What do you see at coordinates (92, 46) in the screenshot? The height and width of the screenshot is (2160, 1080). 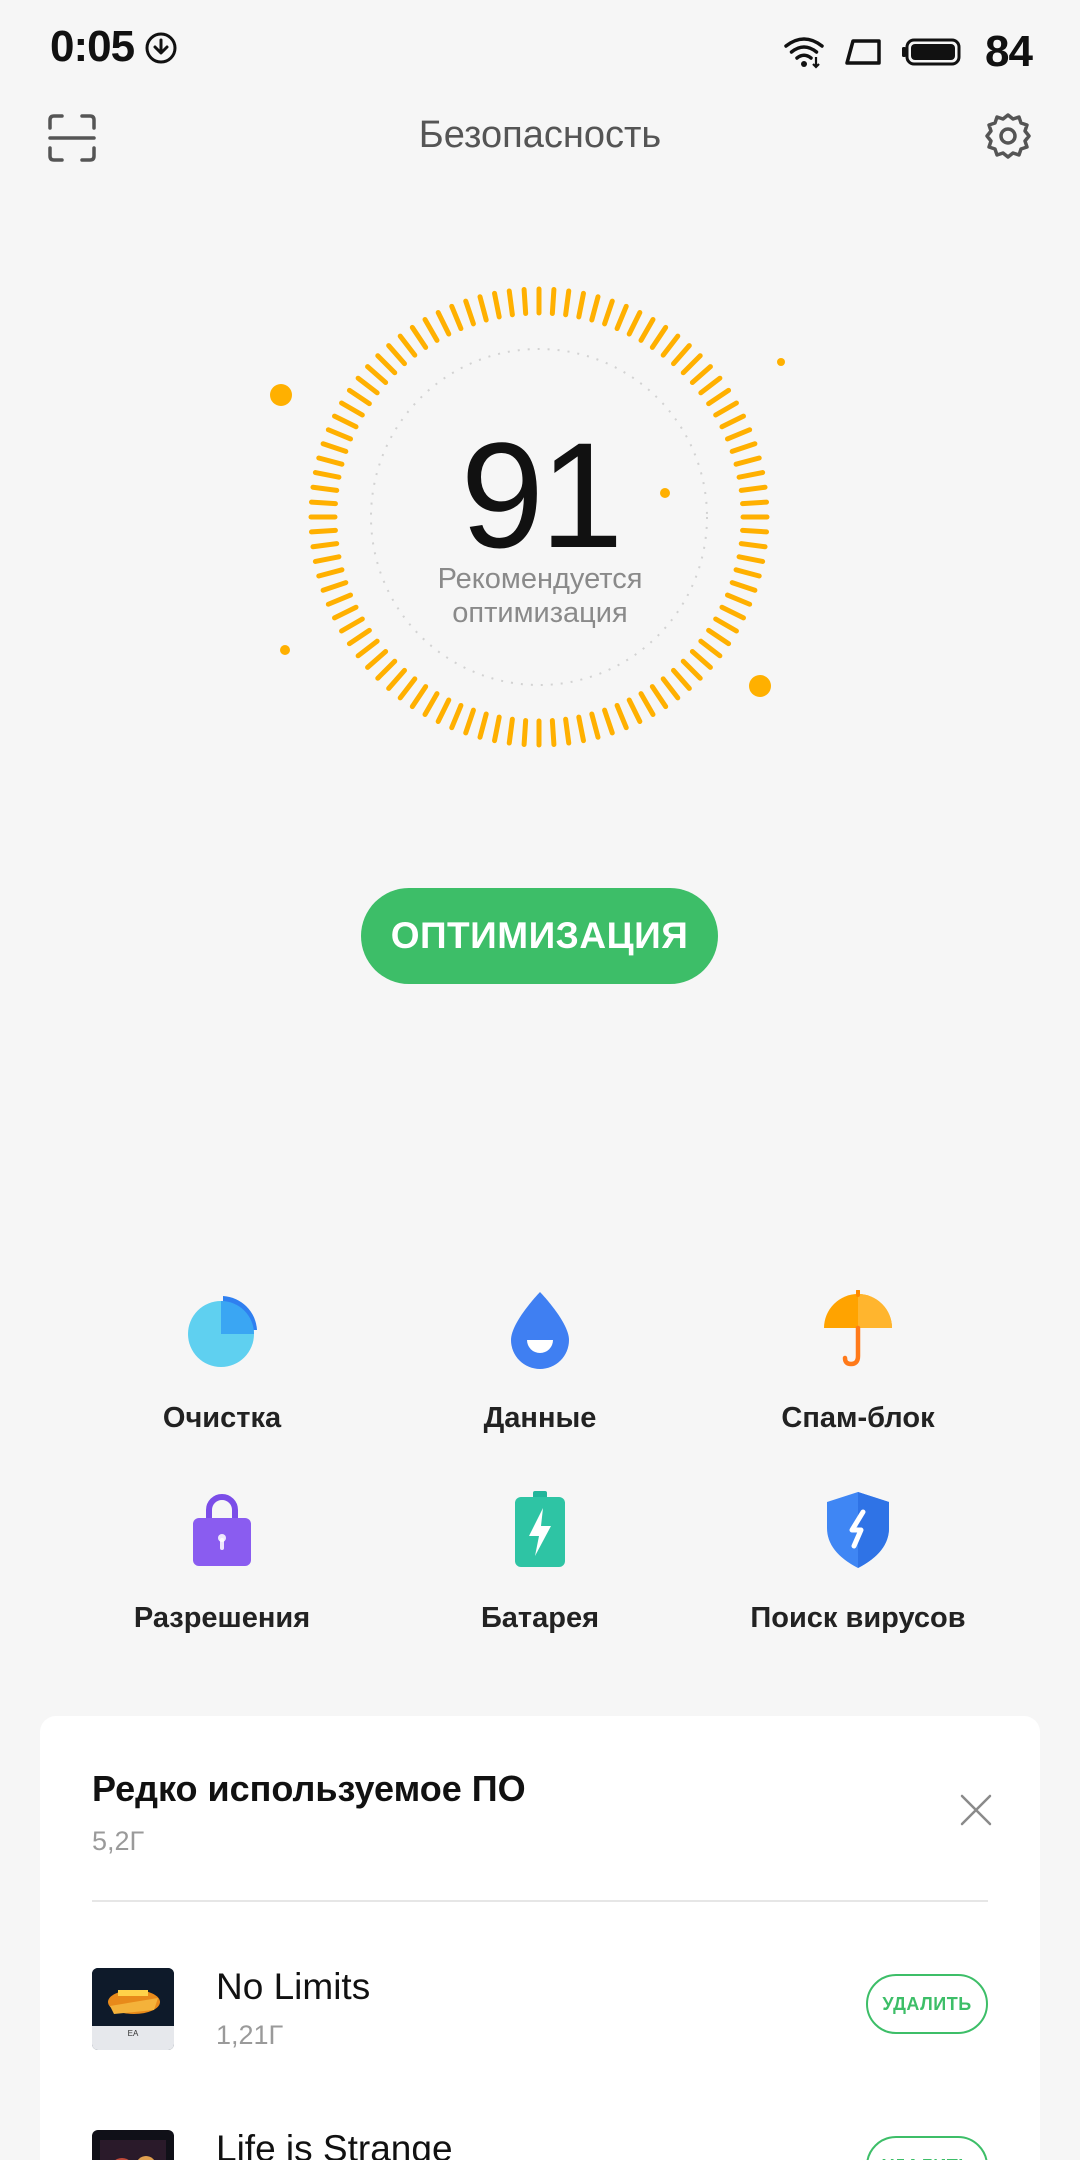 I see `status-time: 0:05` at bounding box center [92, 46].